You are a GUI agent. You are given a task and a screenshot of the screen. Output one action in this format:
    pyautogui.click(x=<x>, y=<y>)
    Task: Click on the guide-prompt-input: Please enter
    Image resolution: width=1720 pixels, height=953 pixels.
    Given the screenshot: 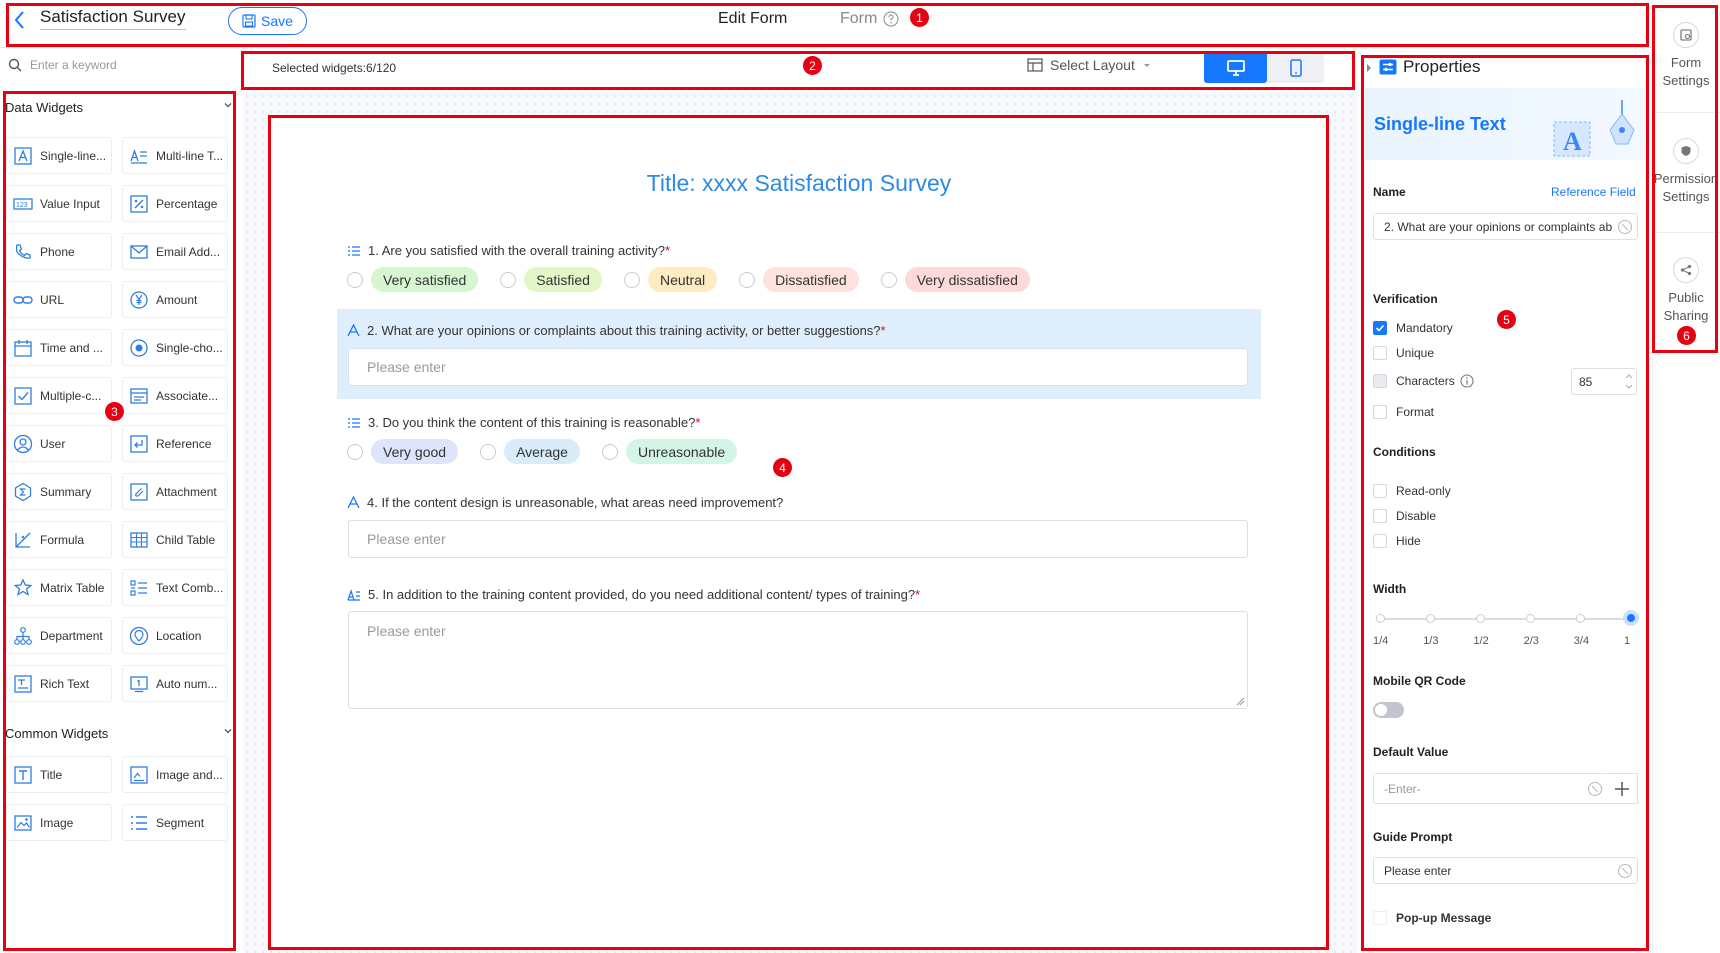 What is the action you would take?
    pyautogui.click(x=1505, y=870)
    